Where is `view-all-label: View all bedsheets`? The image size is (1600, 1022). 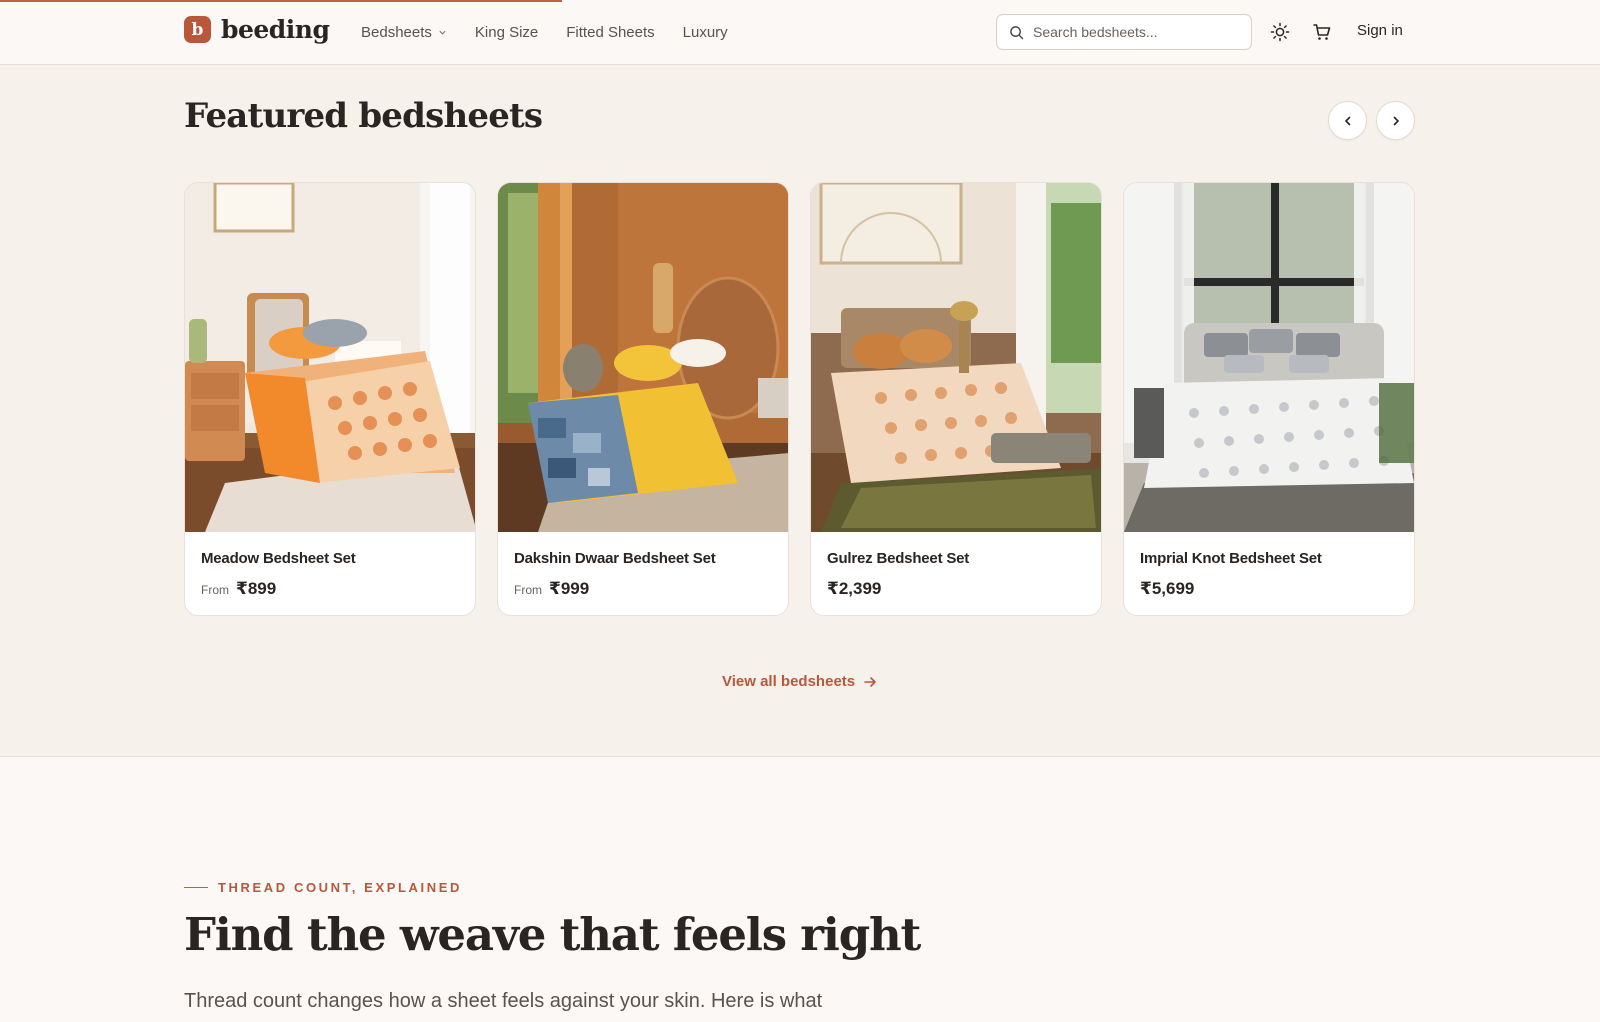 view-all-label: View all bedsheets is located at coordinates (789, 681).